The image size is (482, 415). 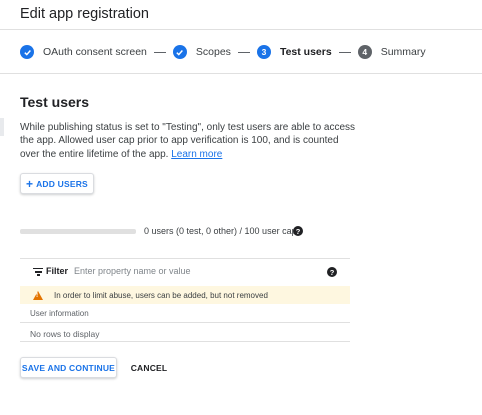 I want to click on step-number-4-icon: 4, so click(x=364, y=52).